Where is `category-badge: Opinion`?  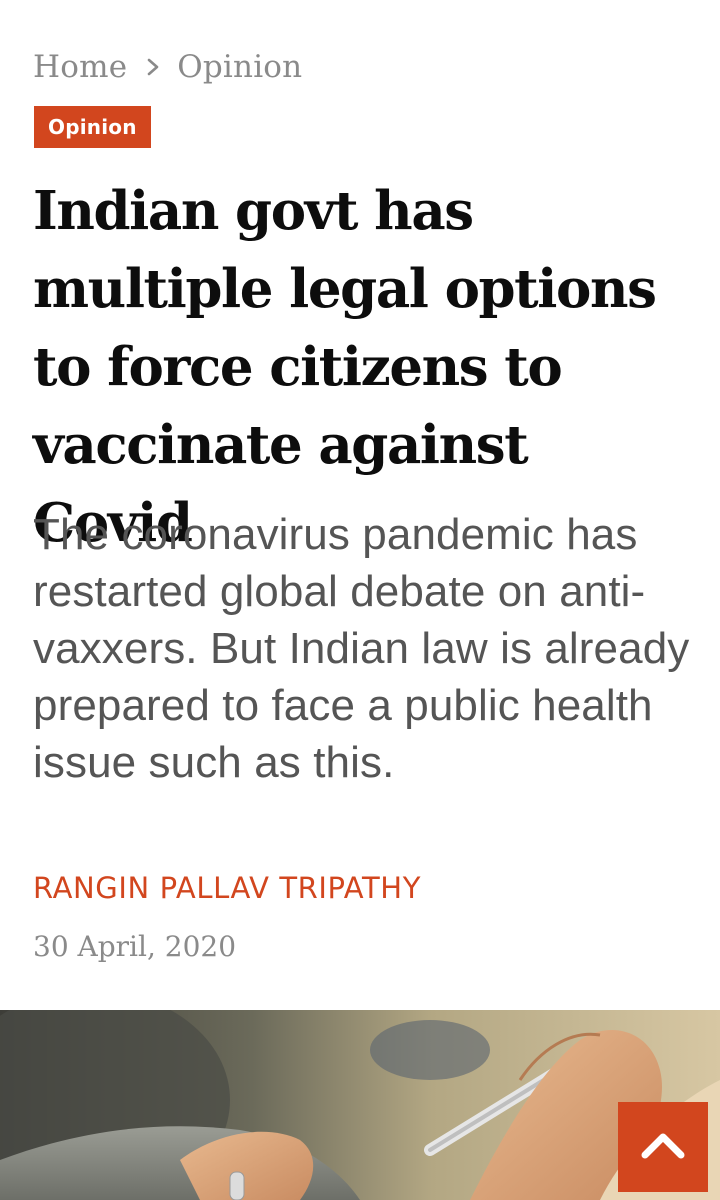 category-badge: Opinion is located at coordinates (92, 127).